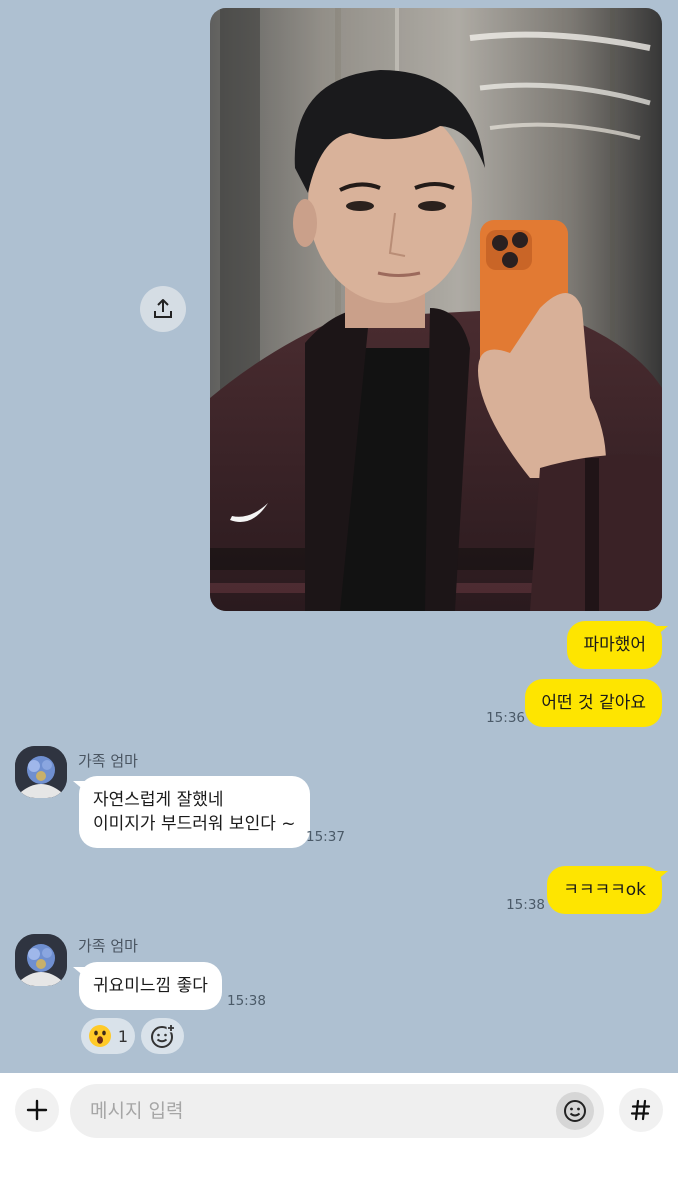  I want to click on plus-icon, so click(37, 1110).